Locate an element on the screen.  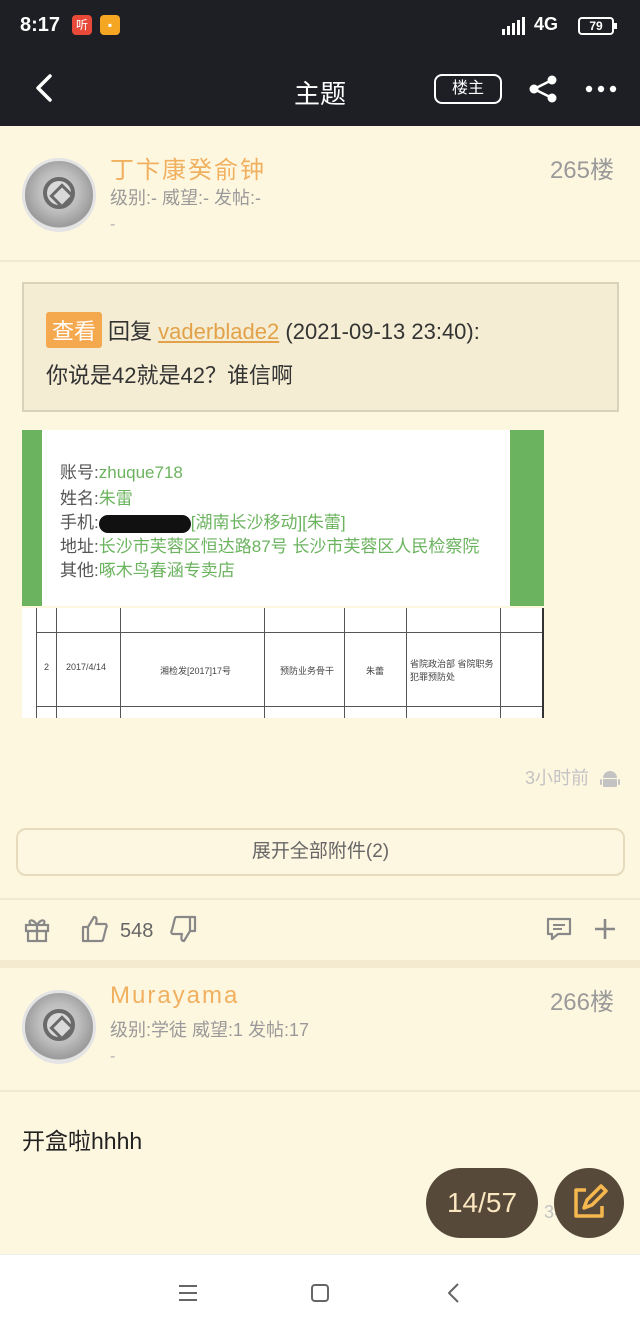
image-line: 其他:啄木鸟春涵专卖店 is located at coordinates (147, 570).